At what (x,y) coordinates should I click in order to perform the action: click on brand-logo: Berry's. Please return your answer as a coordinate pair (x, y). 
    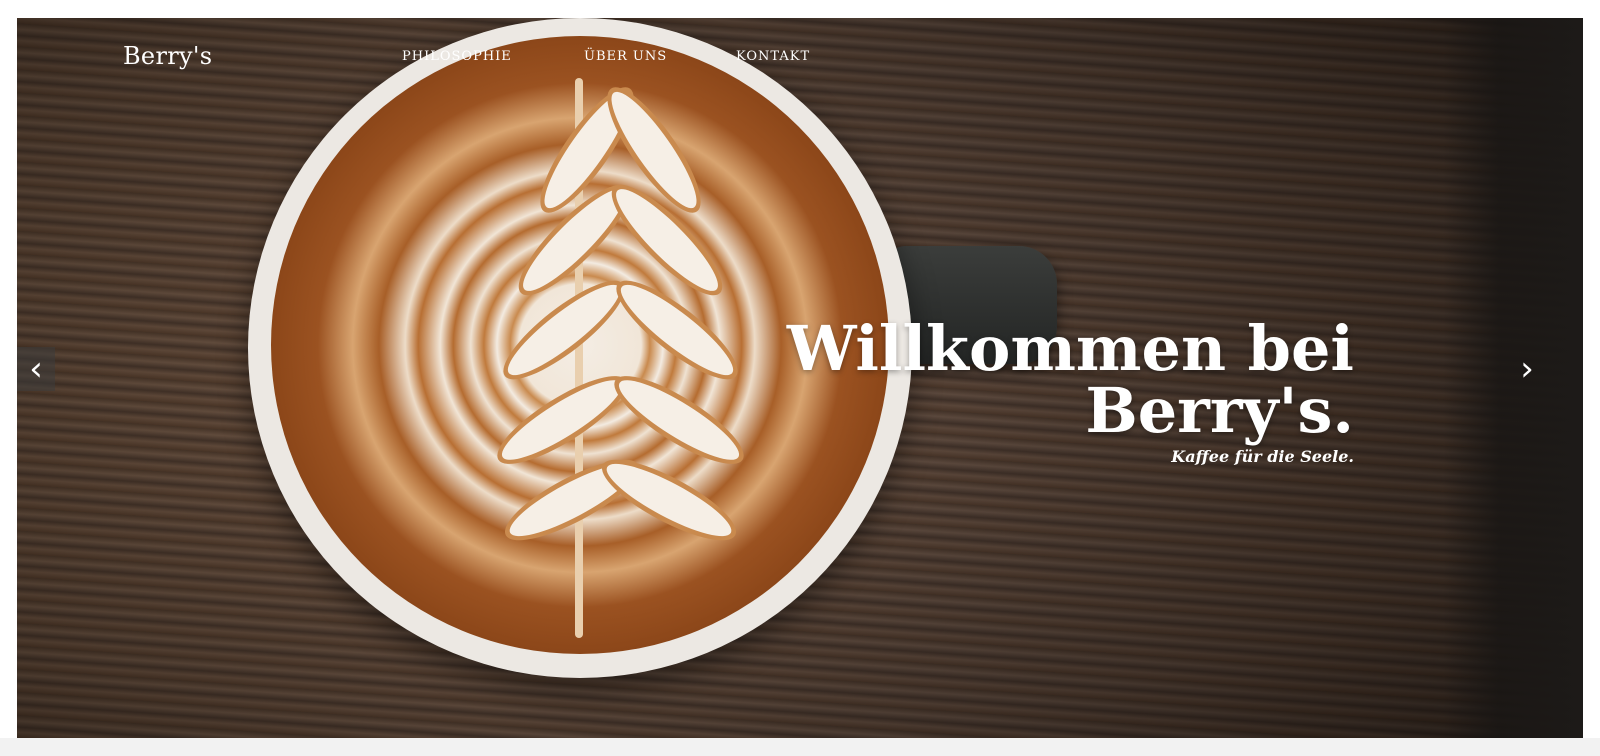
    Looking at the image, I should click on (167, 56).